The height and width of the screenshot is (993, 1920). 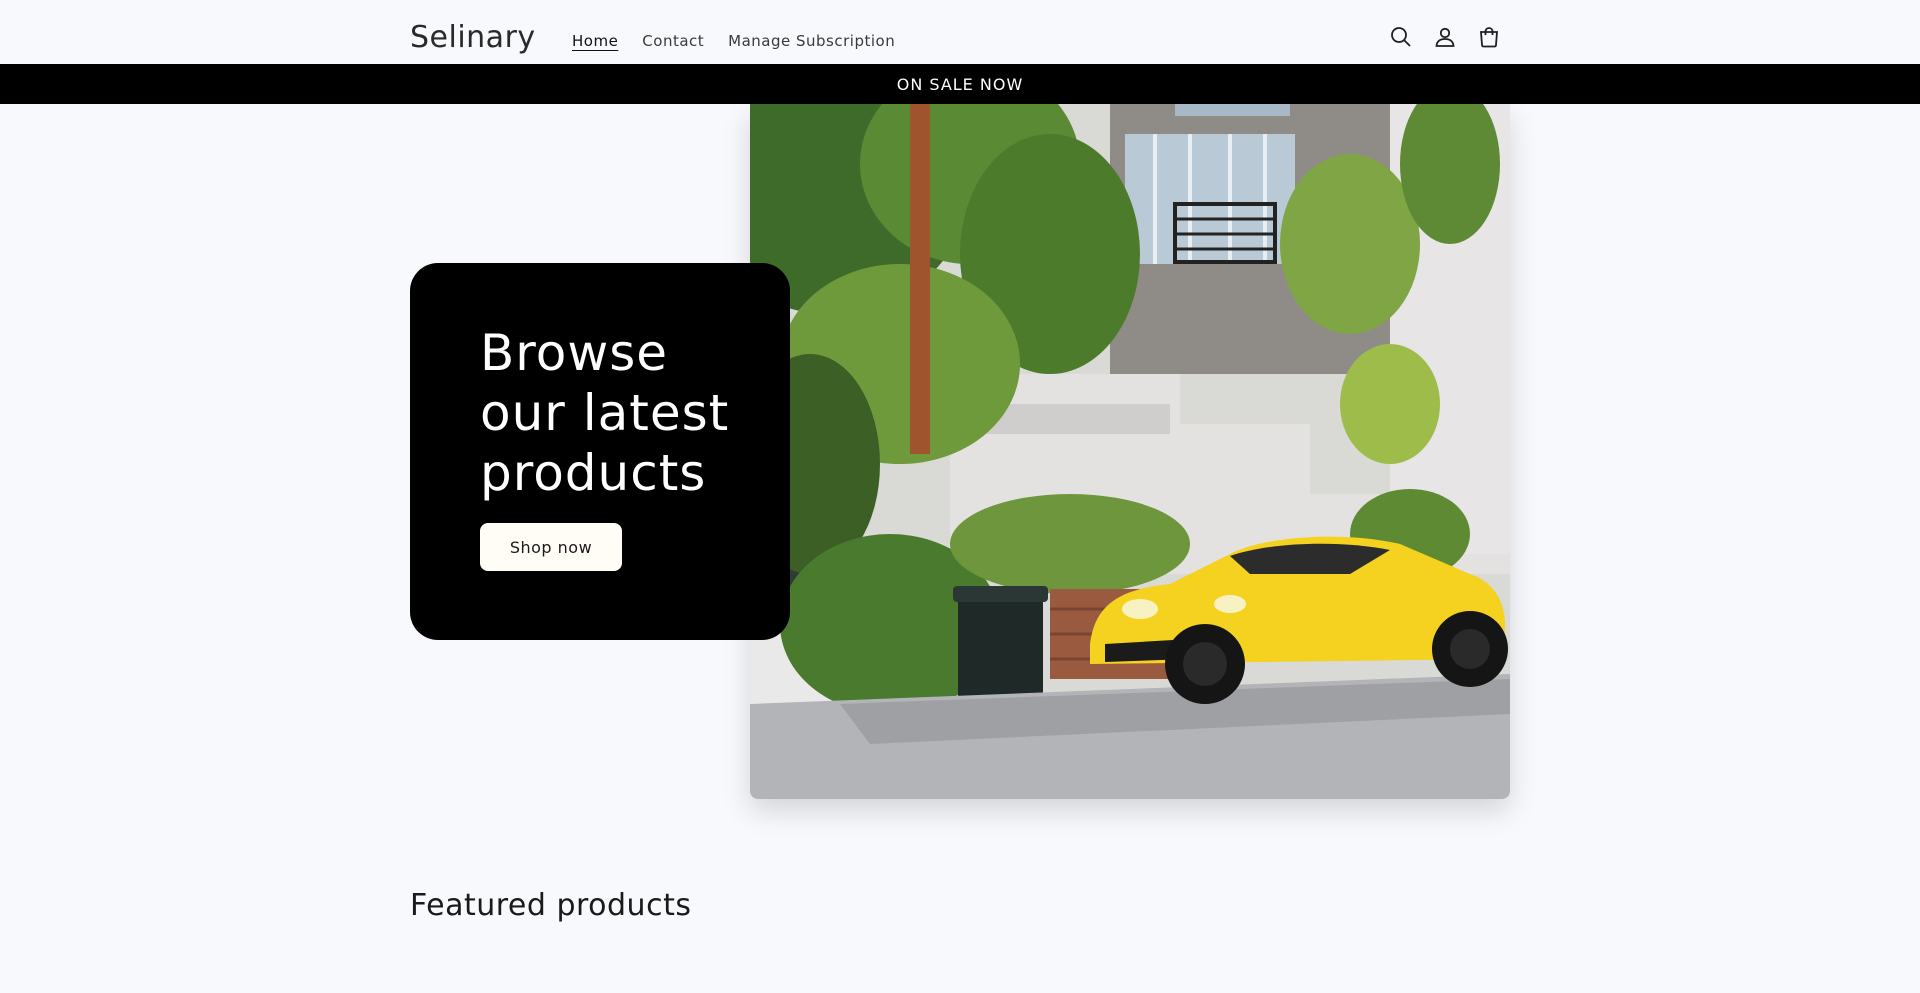 What do you see at coordinates (811, 41) in the screenshot?
I see `nav-link-manage-subscription: Manage Subscription` at bounding box center [811, 41].